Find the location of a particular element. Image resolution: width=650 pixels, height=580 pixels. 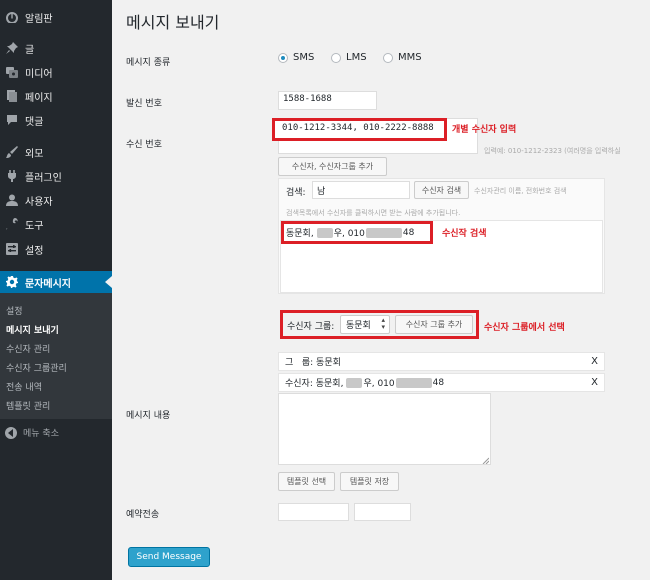

collapse-label: 메뉴 축소 is located at coordinates (41, 434).